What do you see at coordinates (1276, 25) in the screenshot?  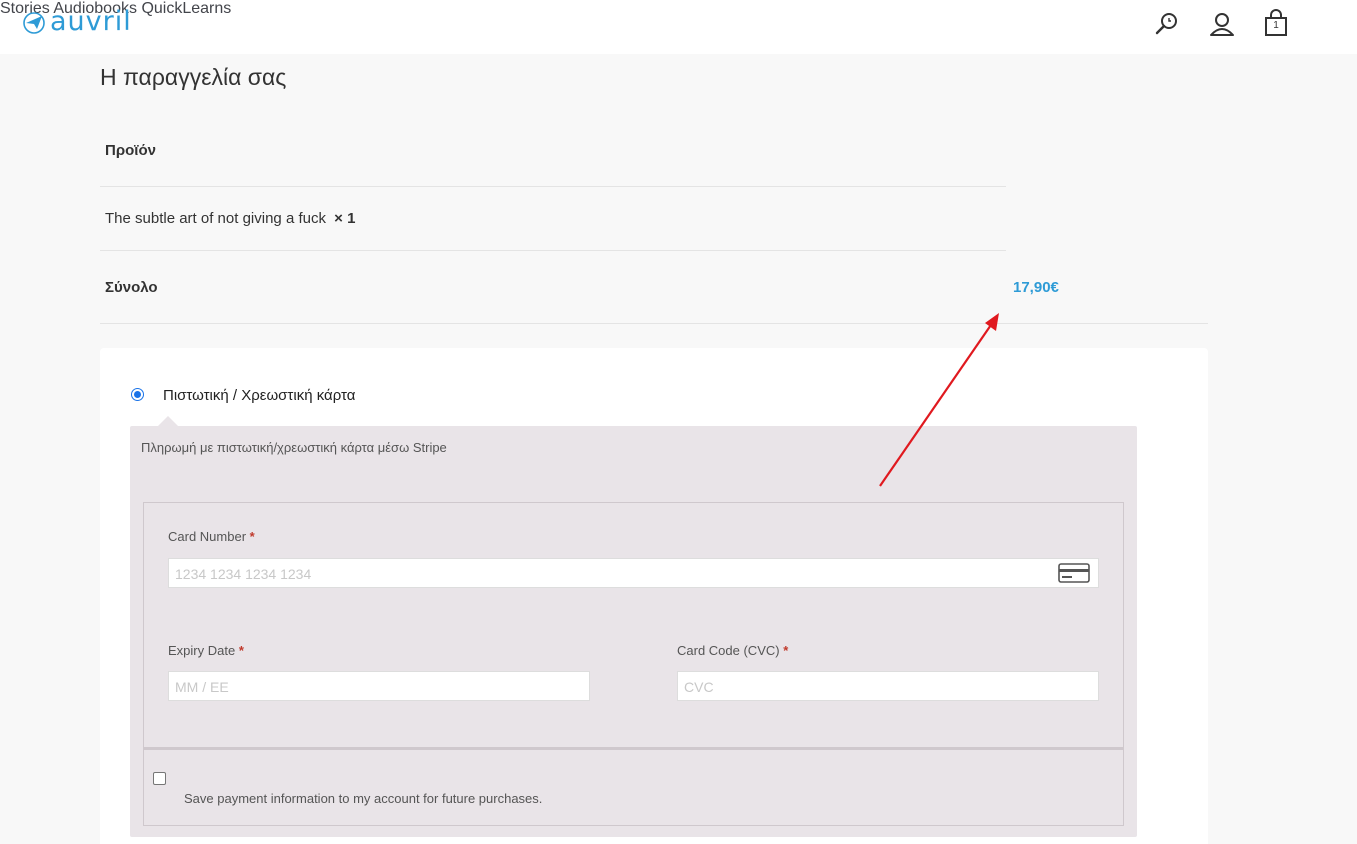 I see `cart-count: 1` at bounding box center [1276, 25].